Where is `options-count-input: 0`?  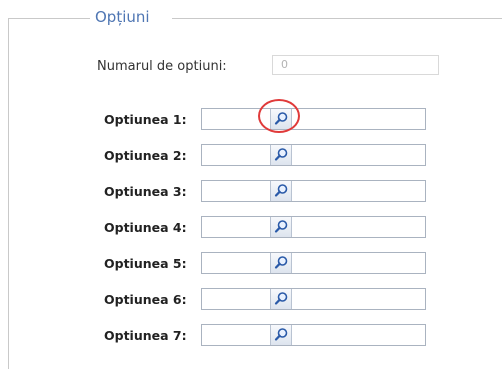
options-count-input: 0 is located at coordinates (355, 65).